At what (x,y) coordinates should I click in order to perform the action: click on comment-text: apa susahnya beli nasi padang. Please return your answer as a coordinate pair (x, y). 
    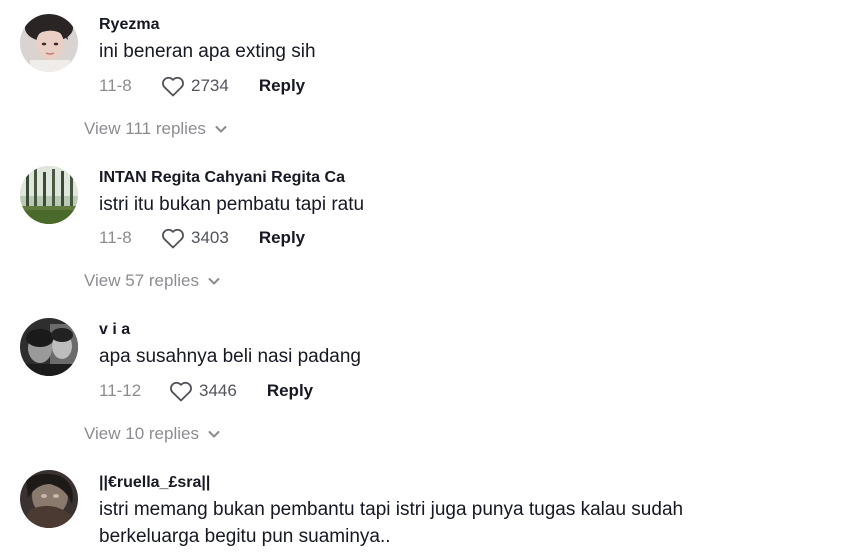
    Looking at the image, I should click on (230, 356).